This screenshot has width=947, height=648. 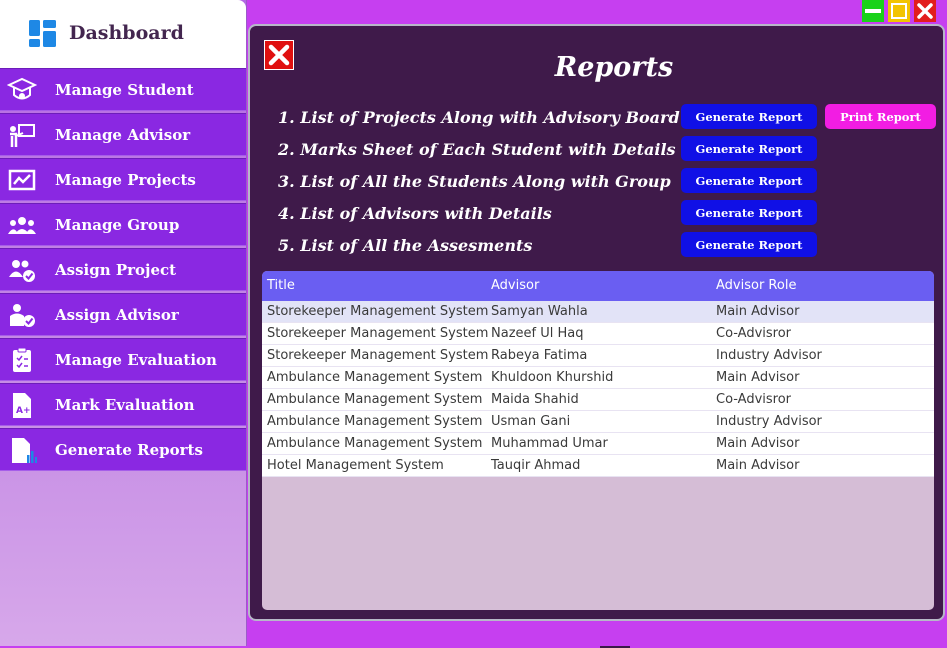 I want to click on sidebar-header: Dashboard, so click(x=123, y=34).